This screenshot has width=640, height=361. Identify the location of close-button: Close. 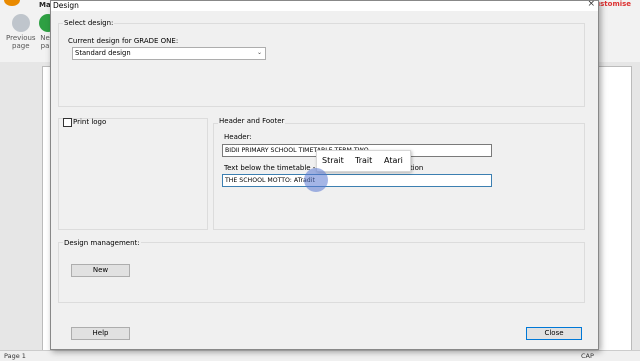
(554, 333).